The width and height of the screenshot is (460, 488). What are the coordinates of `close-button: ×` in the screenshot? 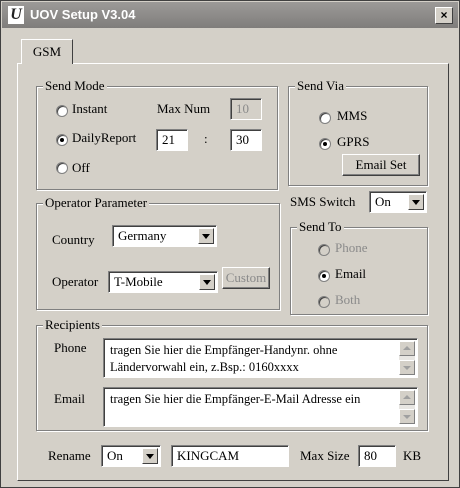 It's located at (444, 15).